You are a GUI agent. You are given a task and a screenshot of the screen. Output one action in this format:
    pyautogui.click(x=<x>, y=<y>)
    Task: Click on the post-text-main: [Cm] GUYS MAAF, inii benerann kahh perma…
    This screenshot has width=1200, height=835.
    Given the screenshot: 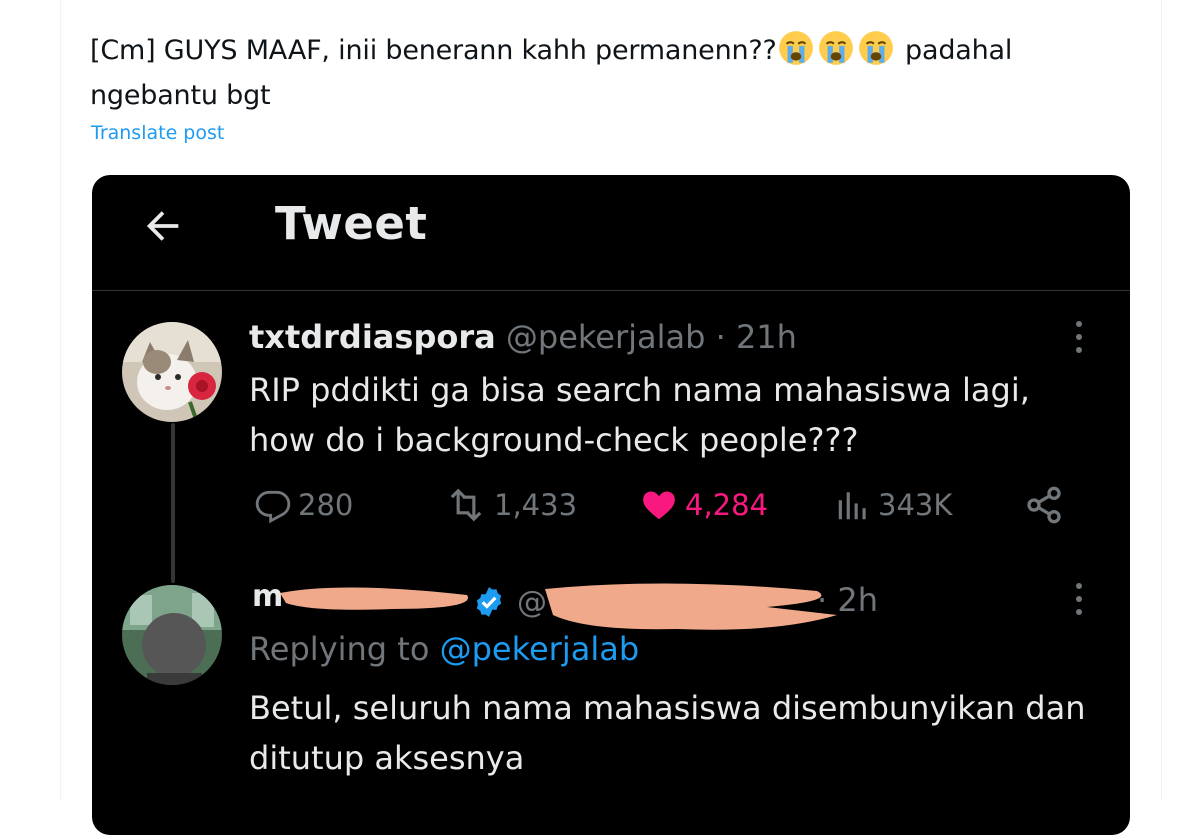 What is the action you would take?
    pyautogui.click(x=433, y=50)
    